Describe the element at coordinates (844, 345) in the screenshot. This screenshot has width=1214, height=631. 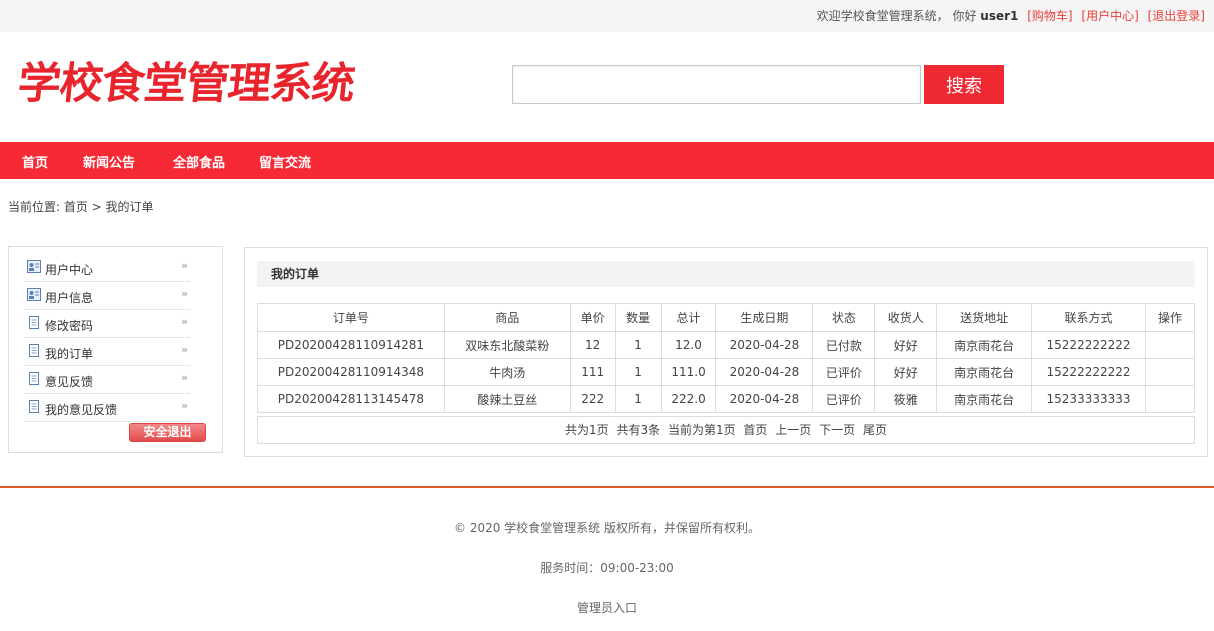
I see `status-cell: 已付款` at that location.